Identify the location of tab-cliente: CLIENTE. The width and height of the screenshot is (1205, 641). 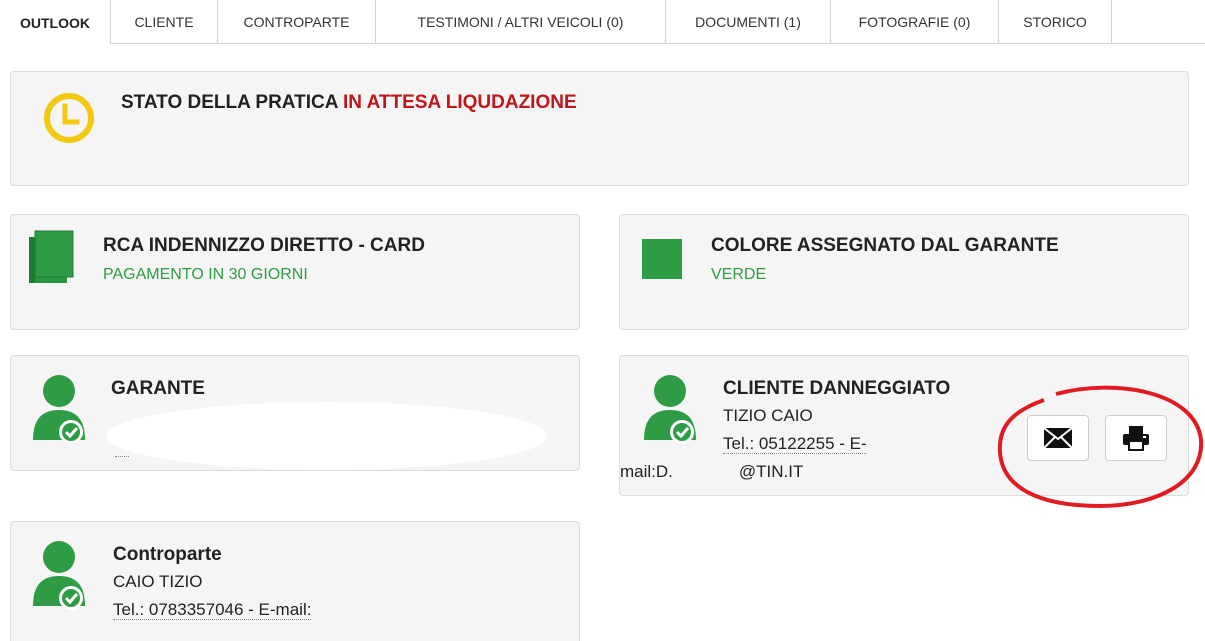
(164, 22).